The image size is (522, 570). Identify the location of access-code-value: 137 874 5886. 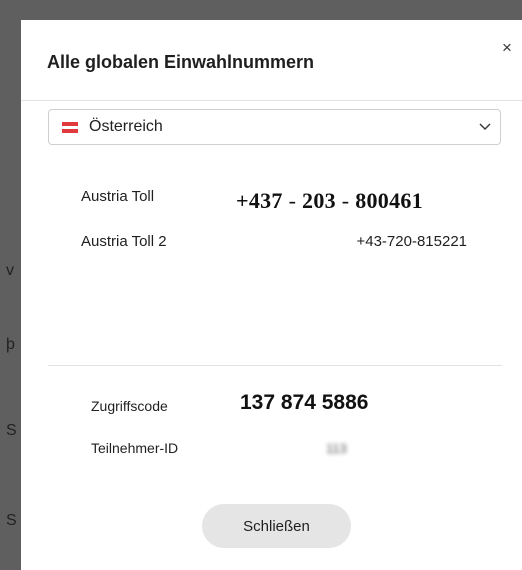
(304, 402).